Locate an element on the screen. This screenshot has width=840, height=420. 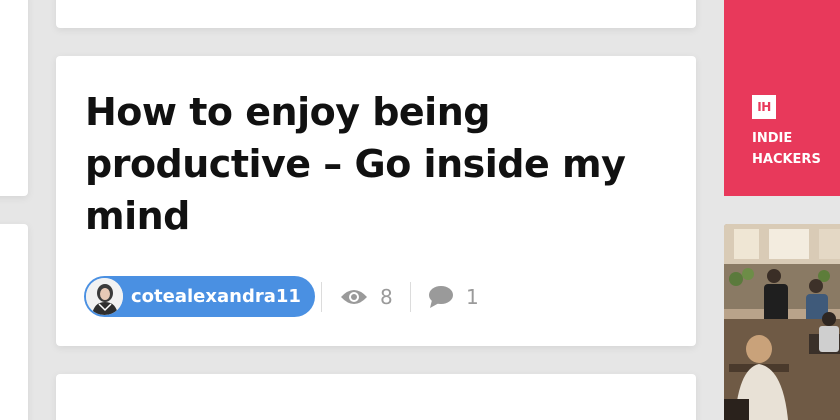
views-stat: 8 is located at coordinates (366, 297).